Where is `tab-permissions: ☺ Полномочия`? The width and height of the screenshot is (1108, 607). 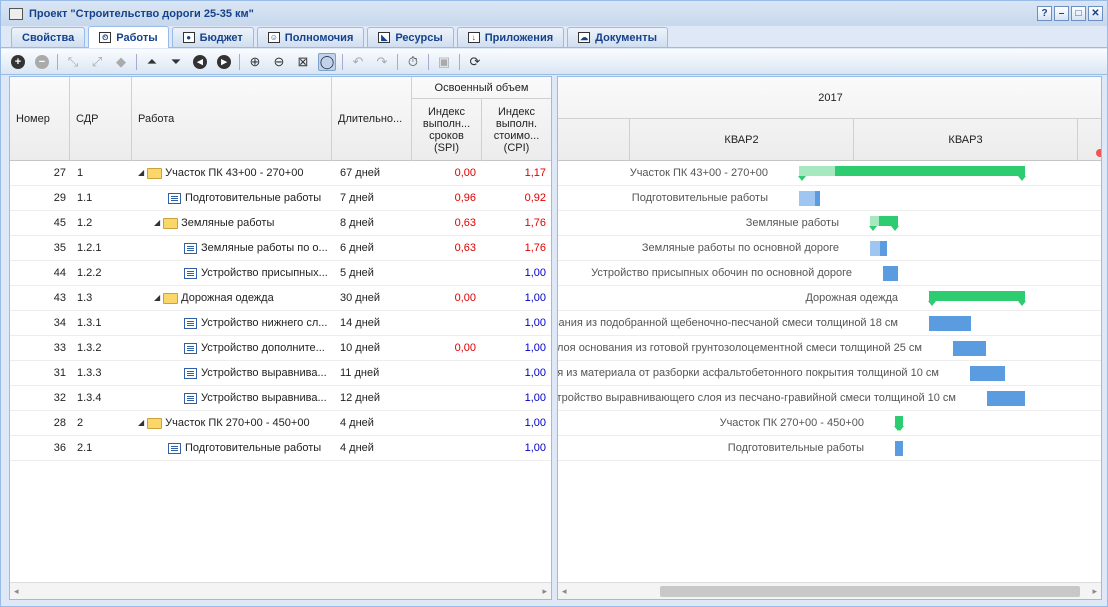 tab-permissions: ☺ Полномочия is located at coordinates (310, 37).